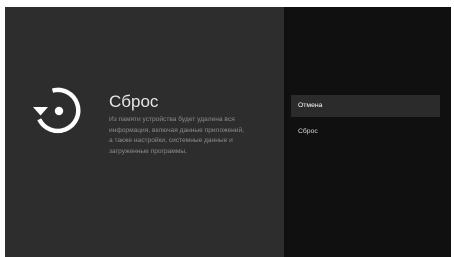 The image size is (454, 257). What do you see at coordinates (171, 140) in the screenshot?
I see `description-line: а также настройки, системные данные и` at bounding box center [171, 140].